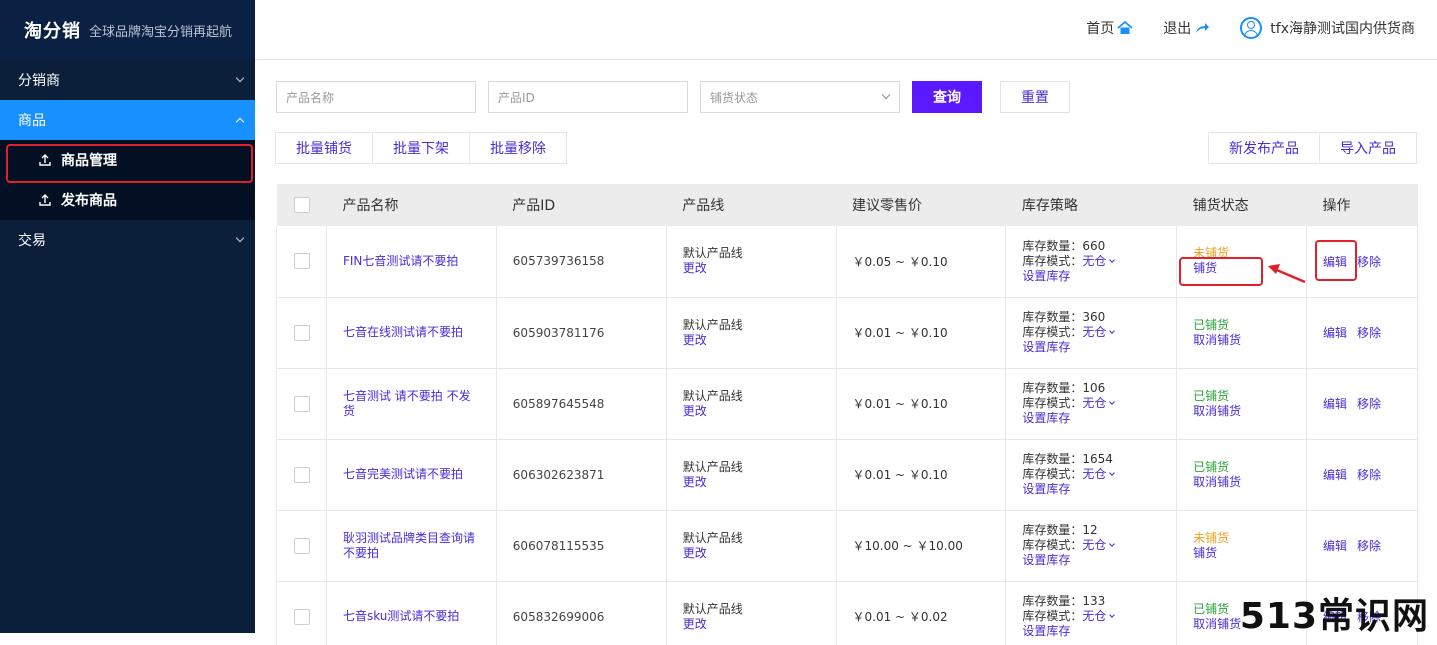 Image resolution: width=1437 pixels, height=645 pixels. I want to click on distribution-status-select: 铺货状态, so click(800, 97).